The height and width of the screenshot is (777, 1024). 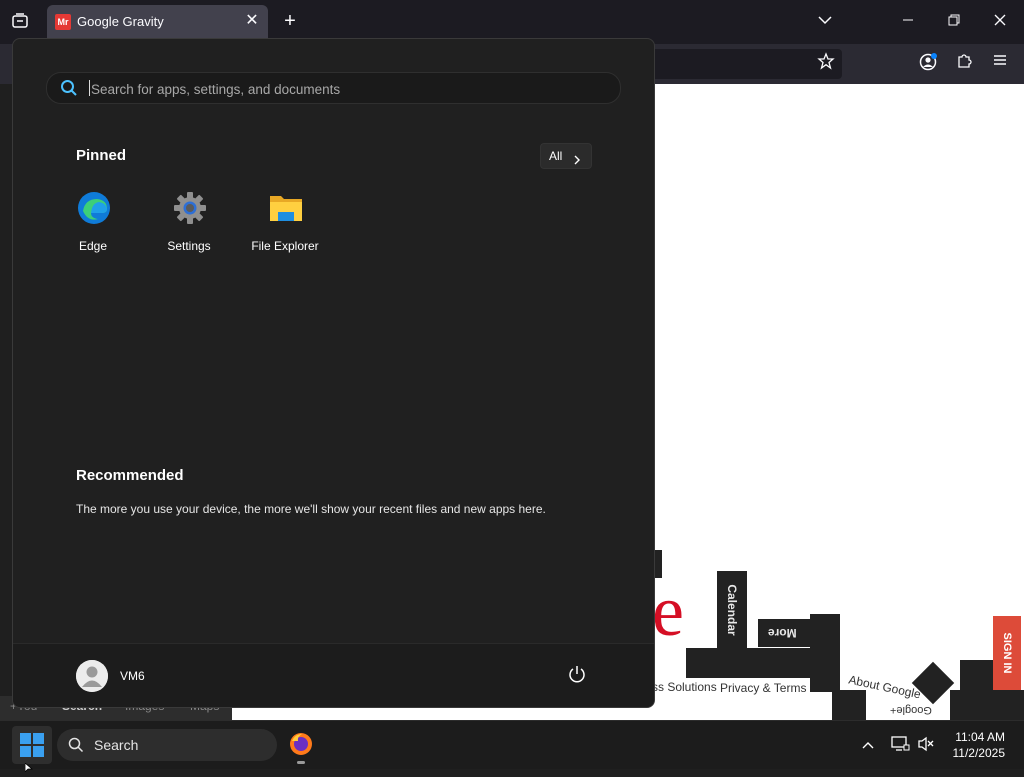 I want to click on pinned-app-settings: Settings, so click(x=189, y=224).